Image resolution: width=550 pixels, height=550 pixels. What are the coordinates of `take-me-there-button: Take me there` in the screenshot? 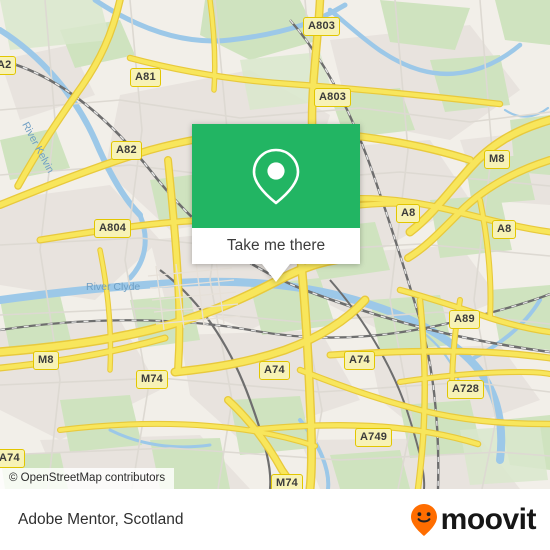 It's located at (276, 246).